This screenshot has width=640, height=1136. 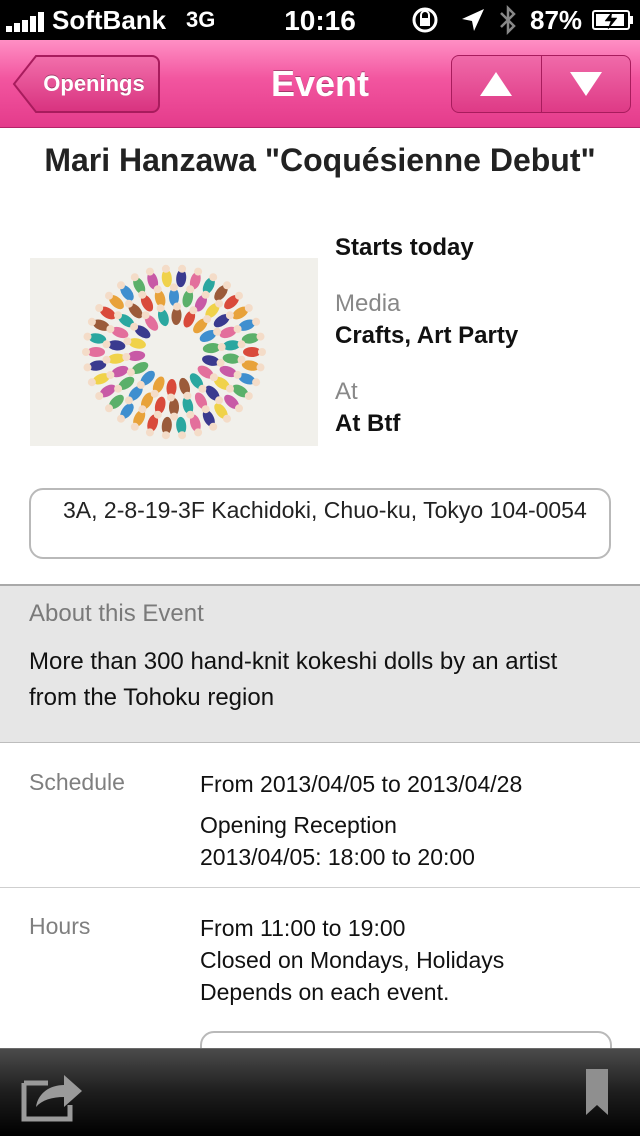 What do you see at coordinates (346, 391) in the screenshot?
I see `venue-label: At` at bounding box center [346, 391].